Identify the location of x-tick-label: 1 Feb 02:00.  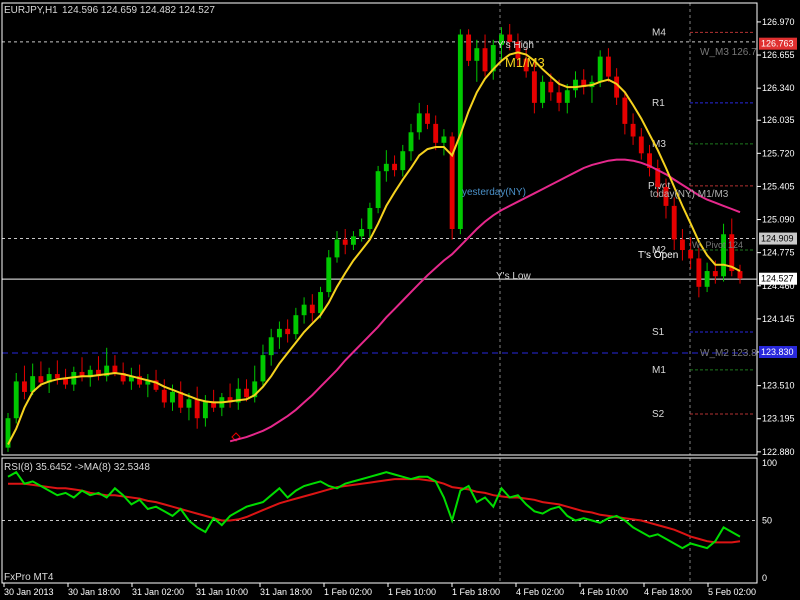
(348, 592).